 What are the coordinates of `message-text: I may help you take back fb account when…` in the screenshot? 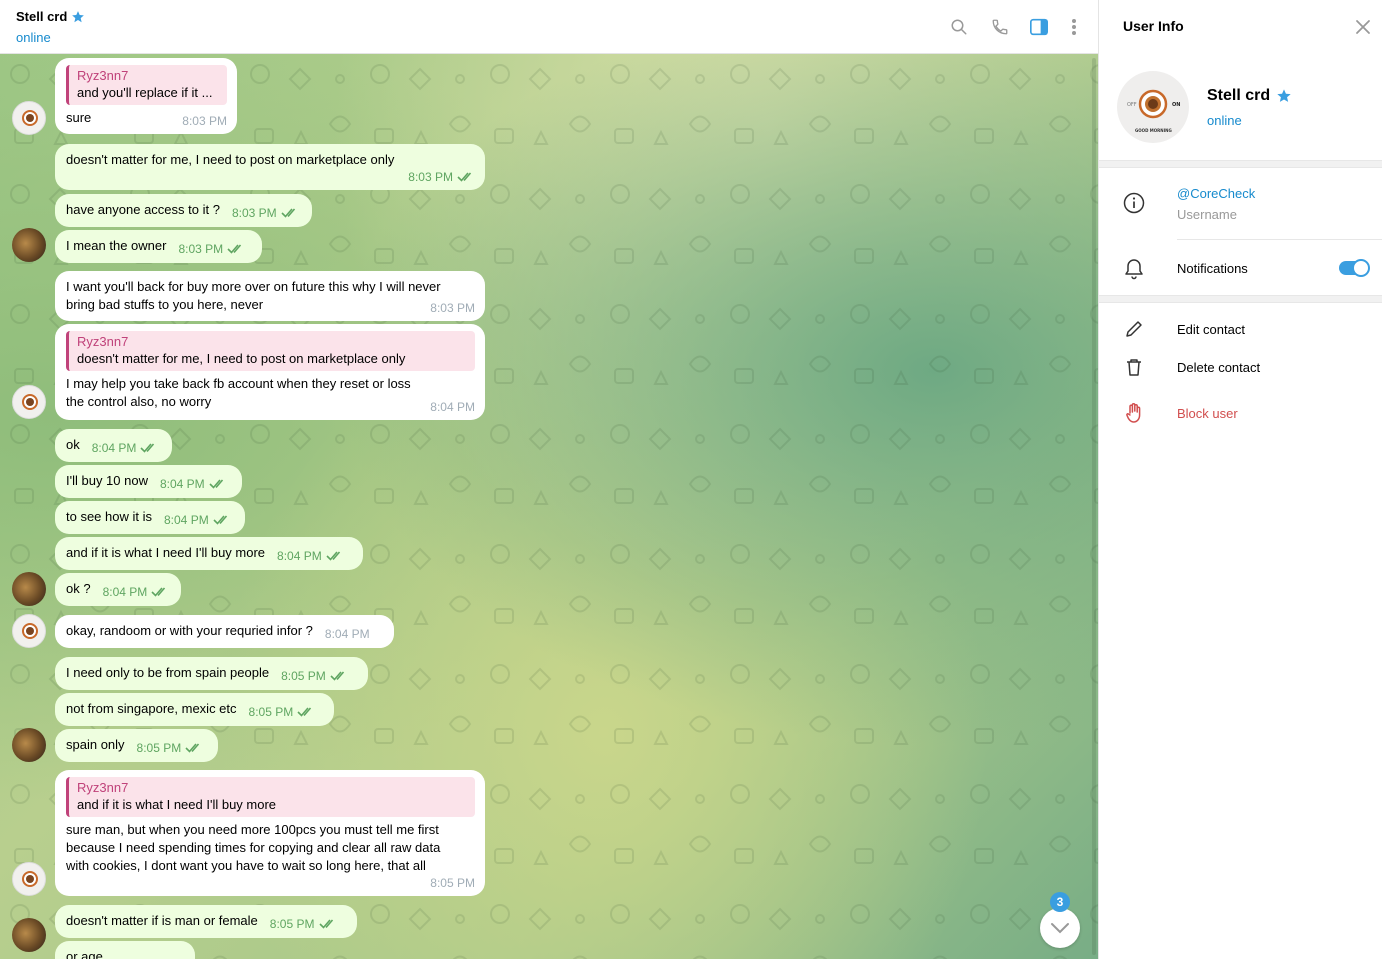 It's located at (238, 392).